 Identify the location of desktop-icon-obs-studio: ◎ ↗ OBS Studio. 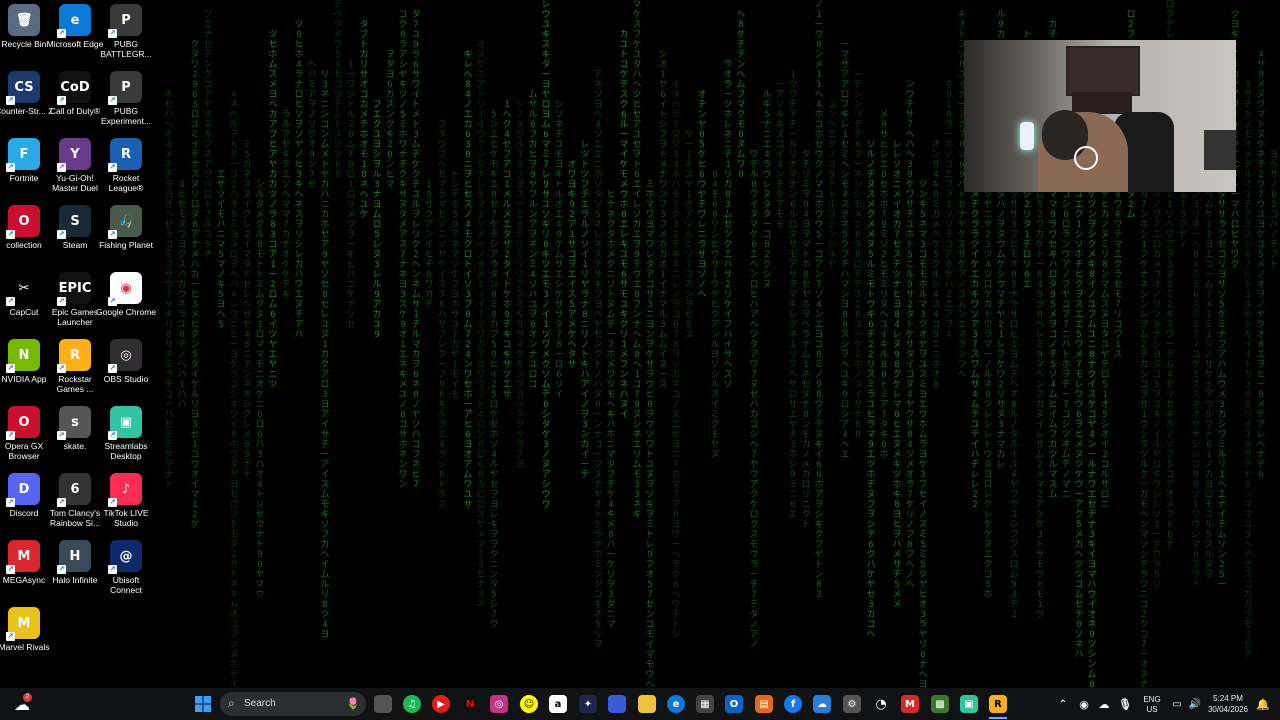
(126, 368).